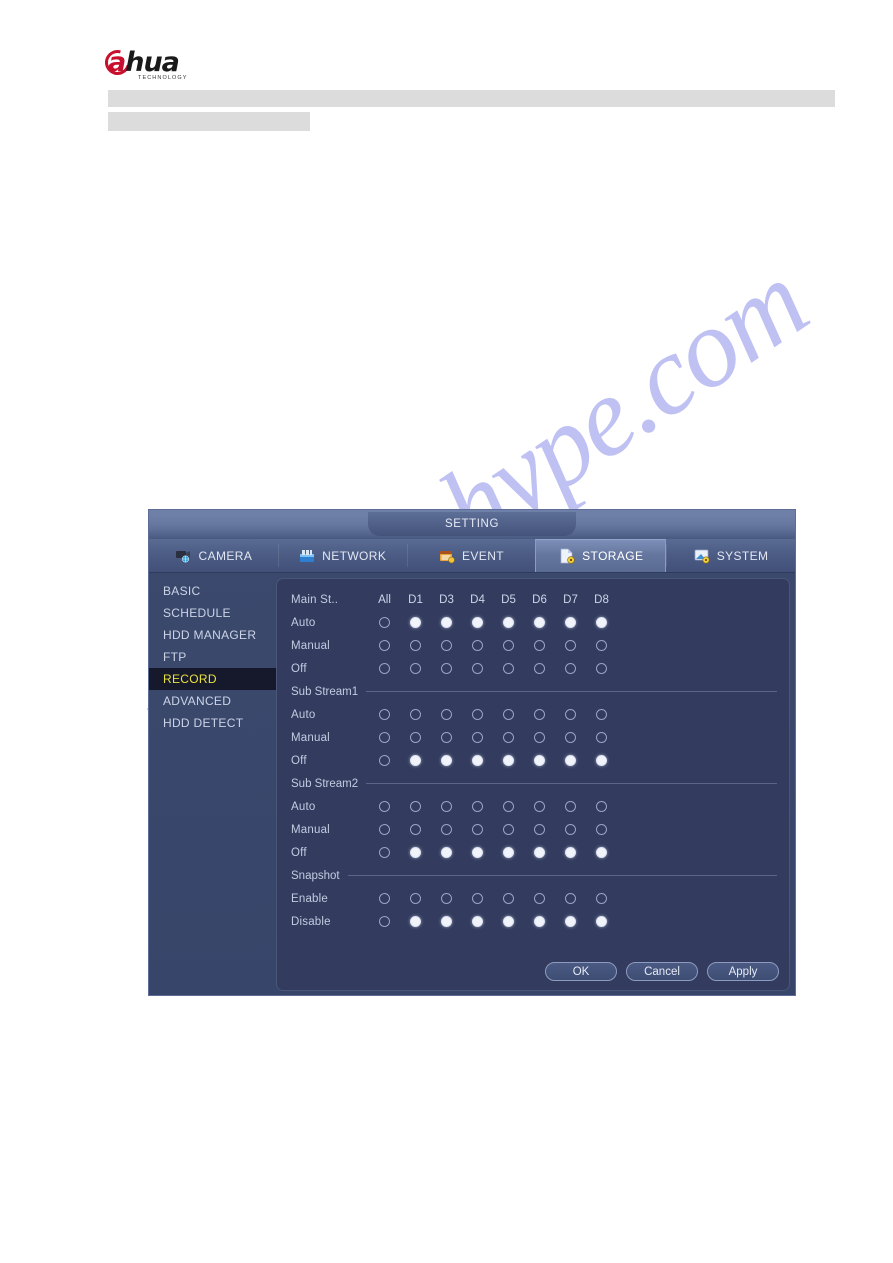 The height and width of the screenshot is (1263, 893). What do you see at coordinates (581, 971) in the screenshot?
I see `ok-button: OK` at bounding box center [581, 971].